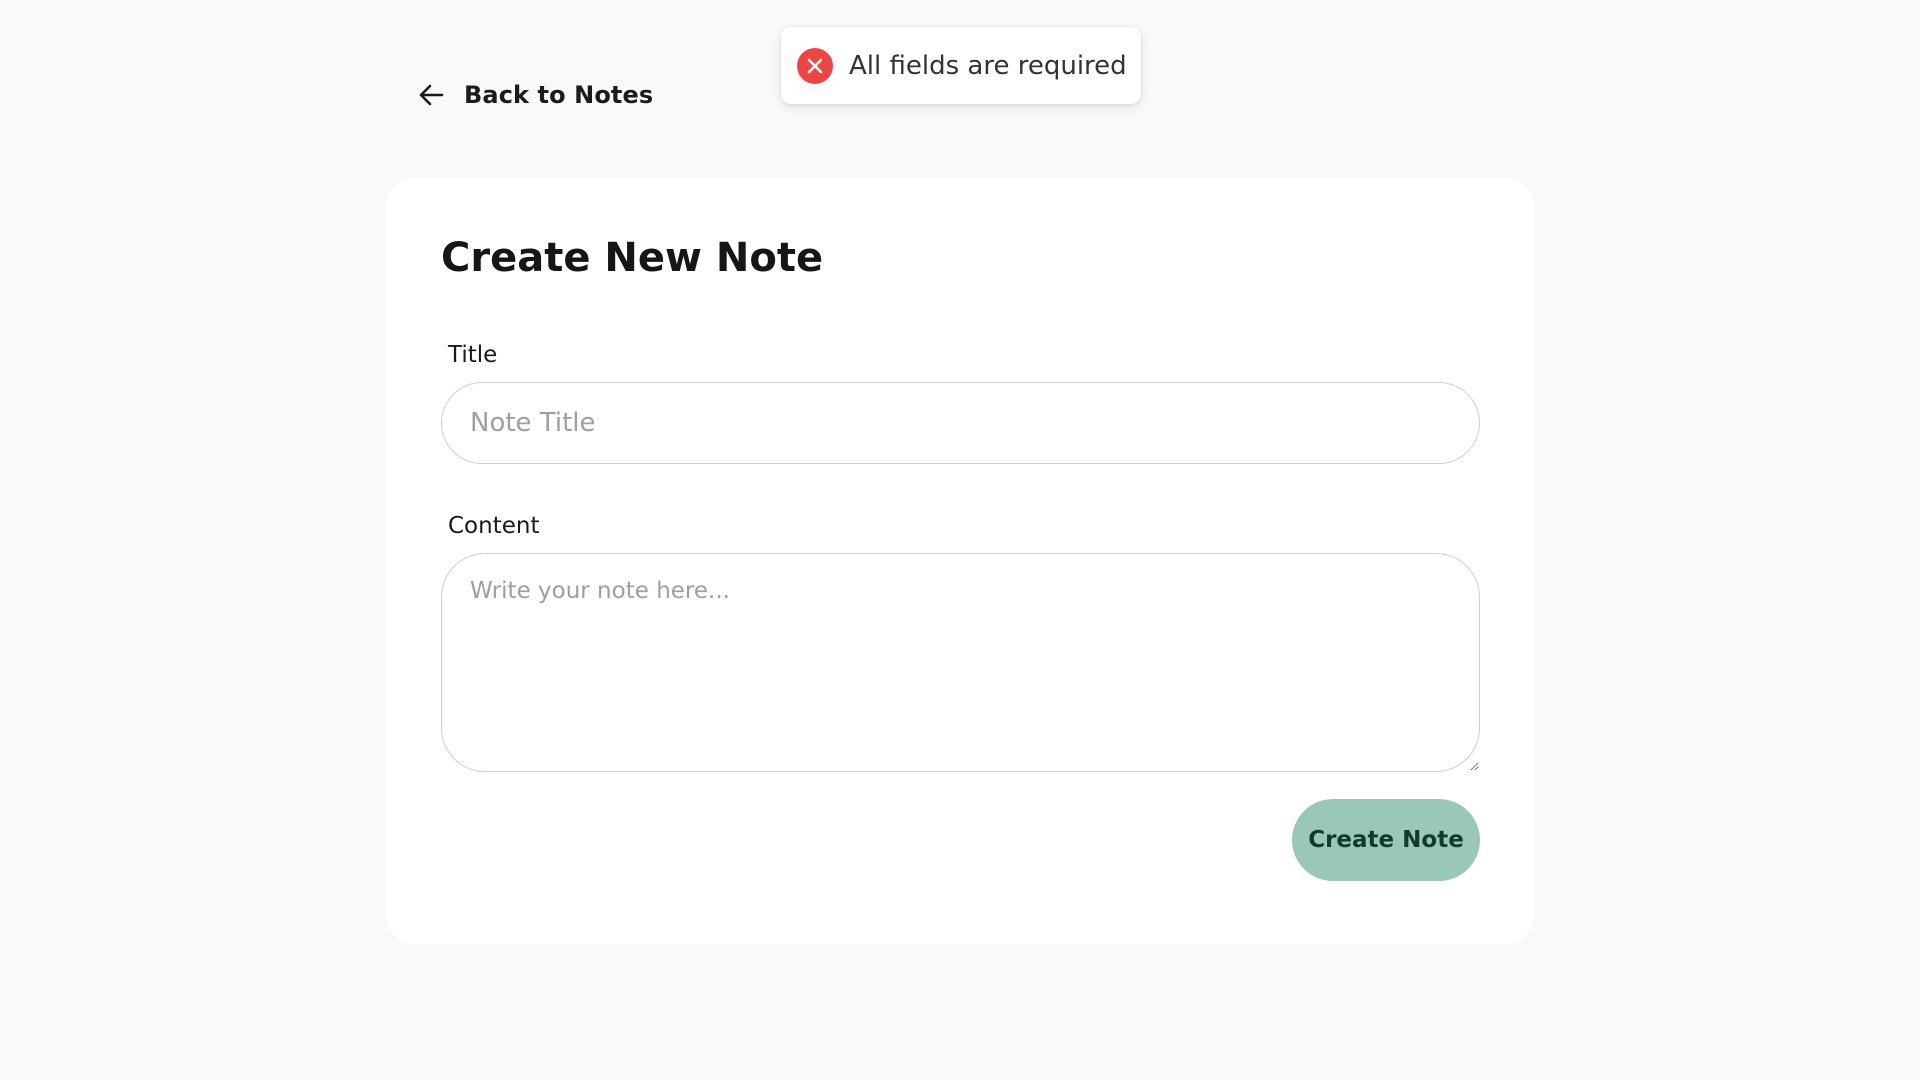  Describe the element at coordinates (559, 95) in the screenshot. I see `back-to-notes-label: Back to Notes` at that location.